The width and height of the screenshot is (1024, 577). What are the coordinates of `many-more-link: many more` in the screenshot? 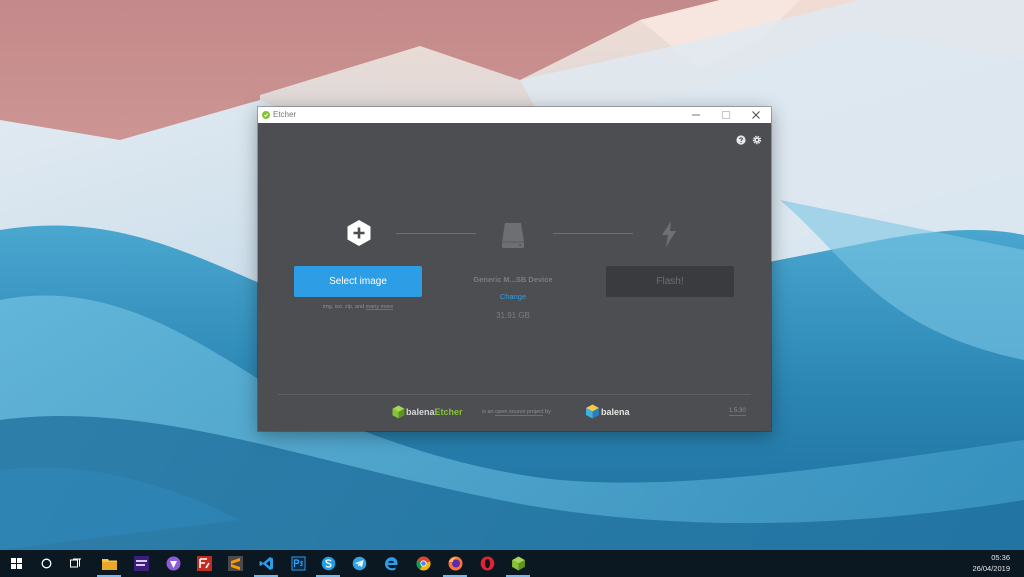 It's located at (380, 307).